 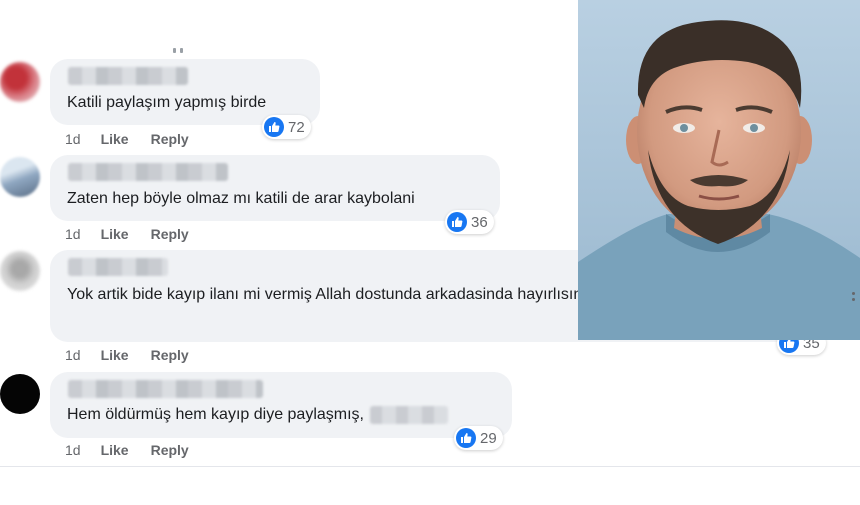 I want to click on comment-text: Hem öldürmüş hem kayıp diye paylaşmış,, so click(x=257, y=415).